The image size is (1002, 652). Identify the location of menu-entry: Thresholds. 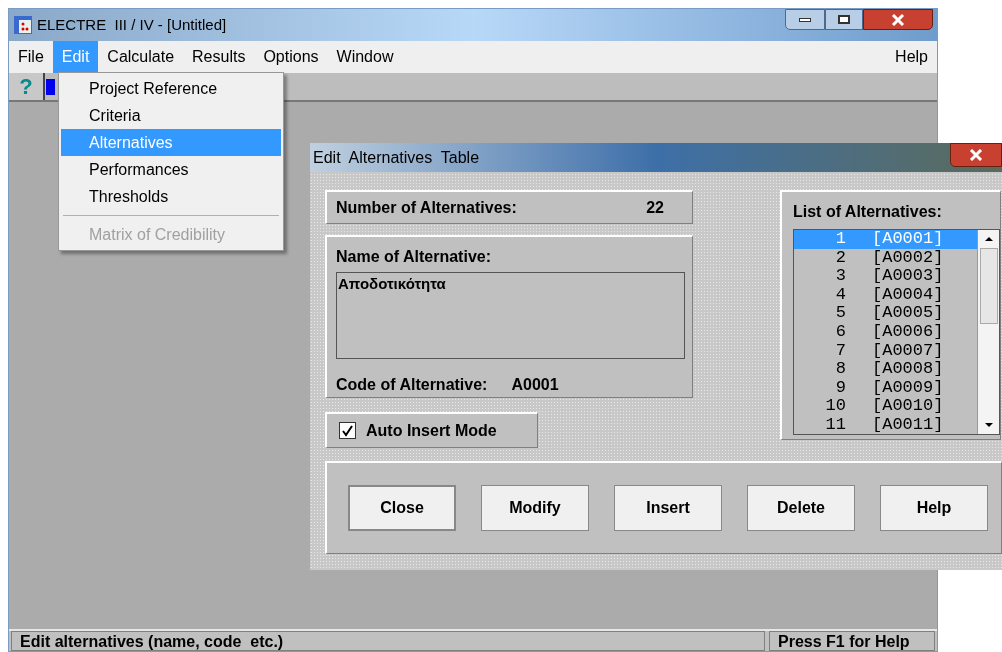
(171, 196).